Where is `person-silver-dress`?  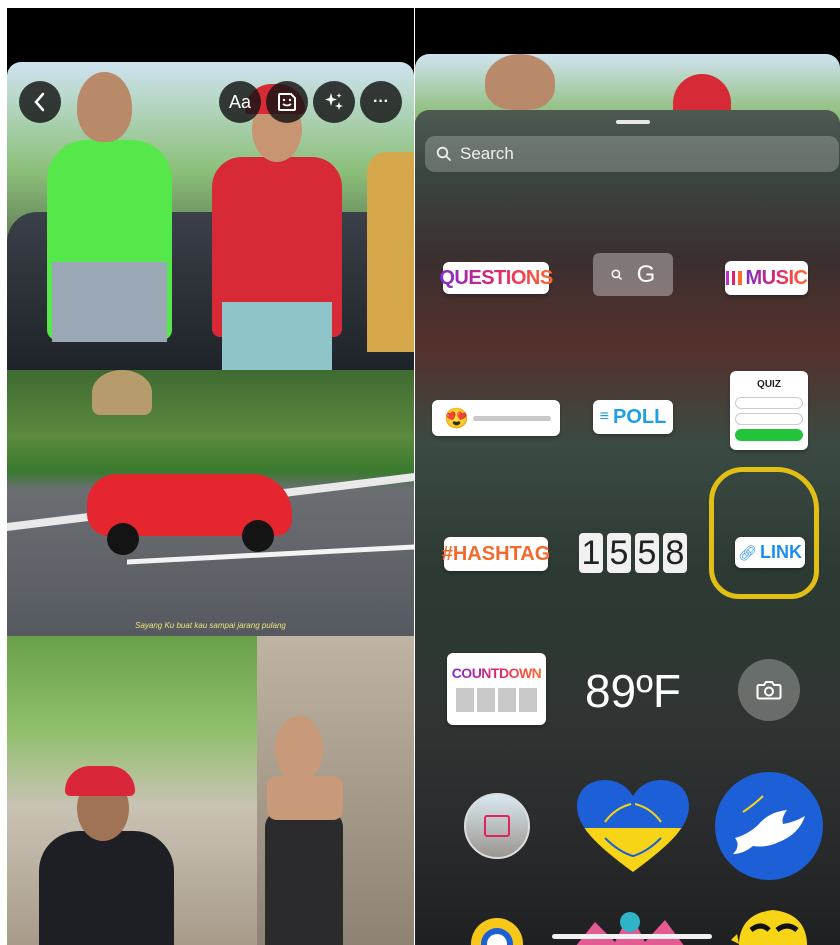 person-silver-dress is located at coordinates (304, 878).